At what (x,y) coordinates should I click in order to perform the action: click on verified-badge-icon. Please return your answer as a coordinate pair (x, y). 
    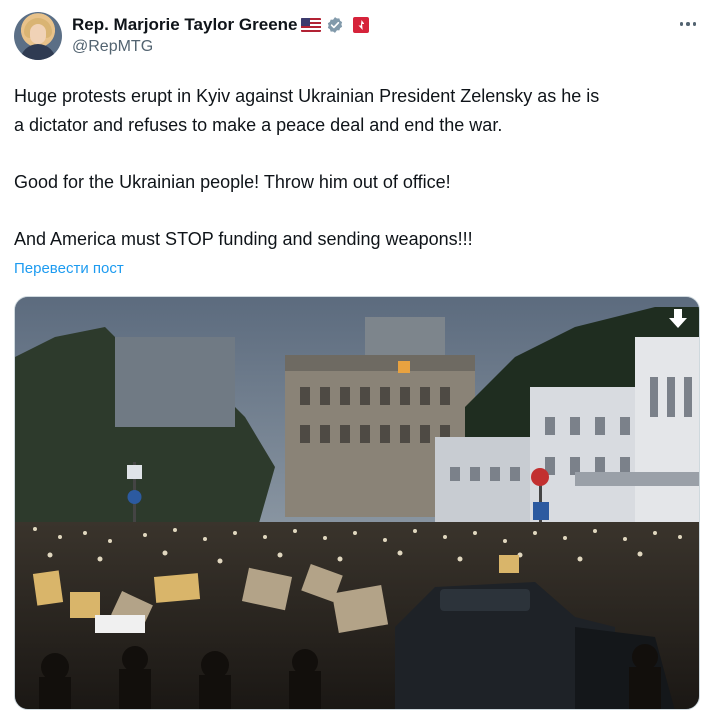
    Looking at the image, I should click on (335, 25).